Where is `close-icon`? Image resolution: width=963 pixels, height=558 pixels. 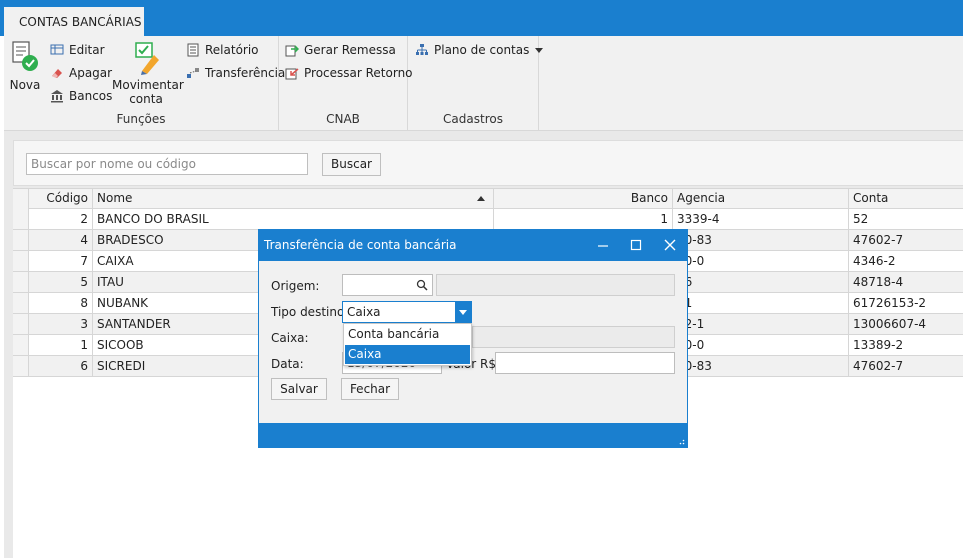 close-icon is located at coordinates (670, 245).